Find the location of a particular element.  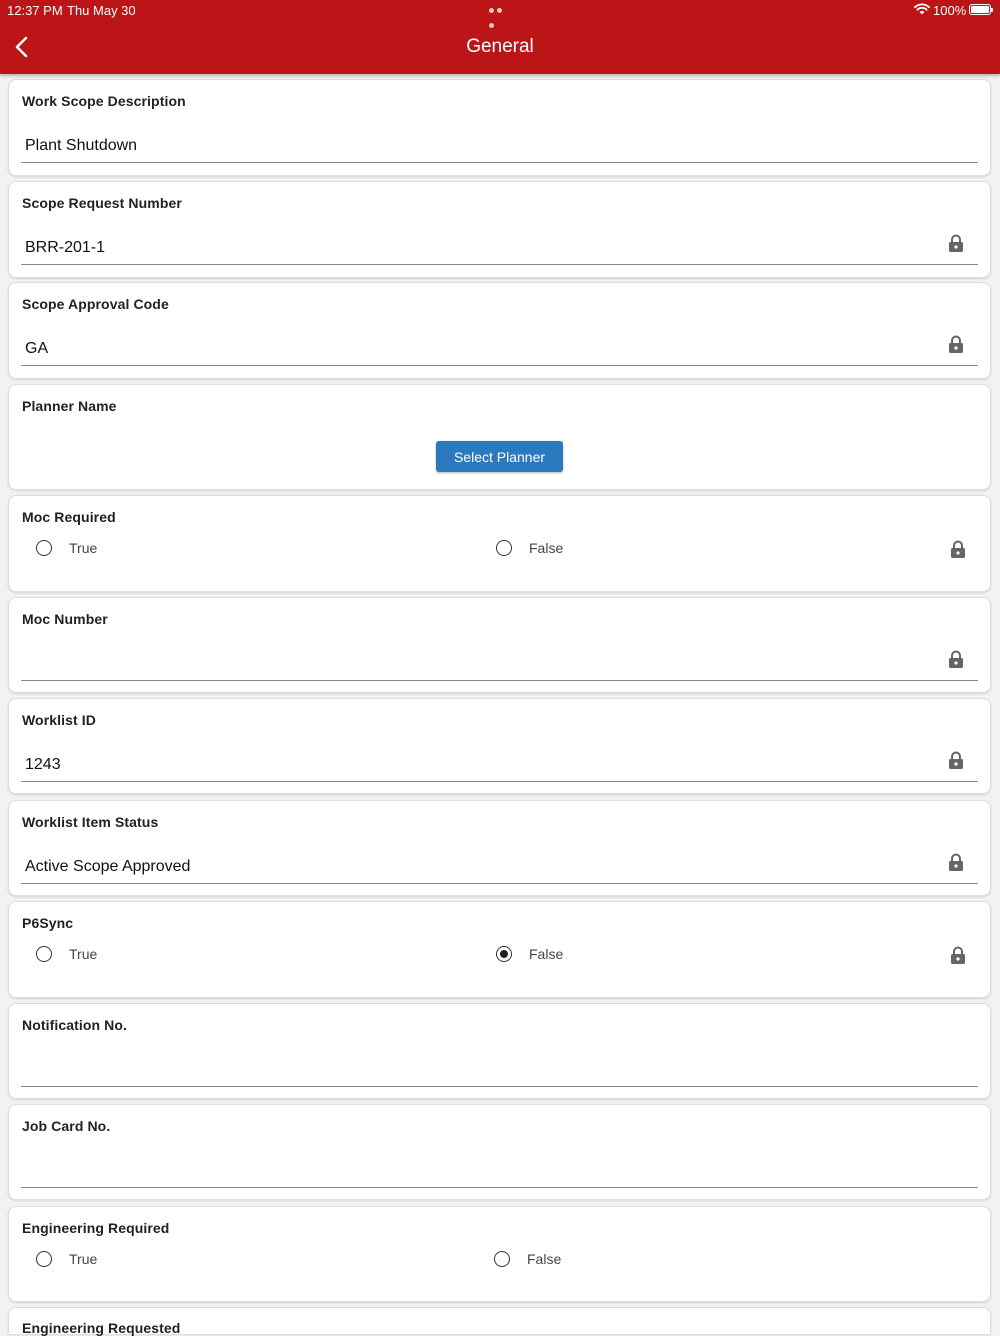

app-header: 12:37 PM Thu May 30 100% General is located at coordinates (500, 37).